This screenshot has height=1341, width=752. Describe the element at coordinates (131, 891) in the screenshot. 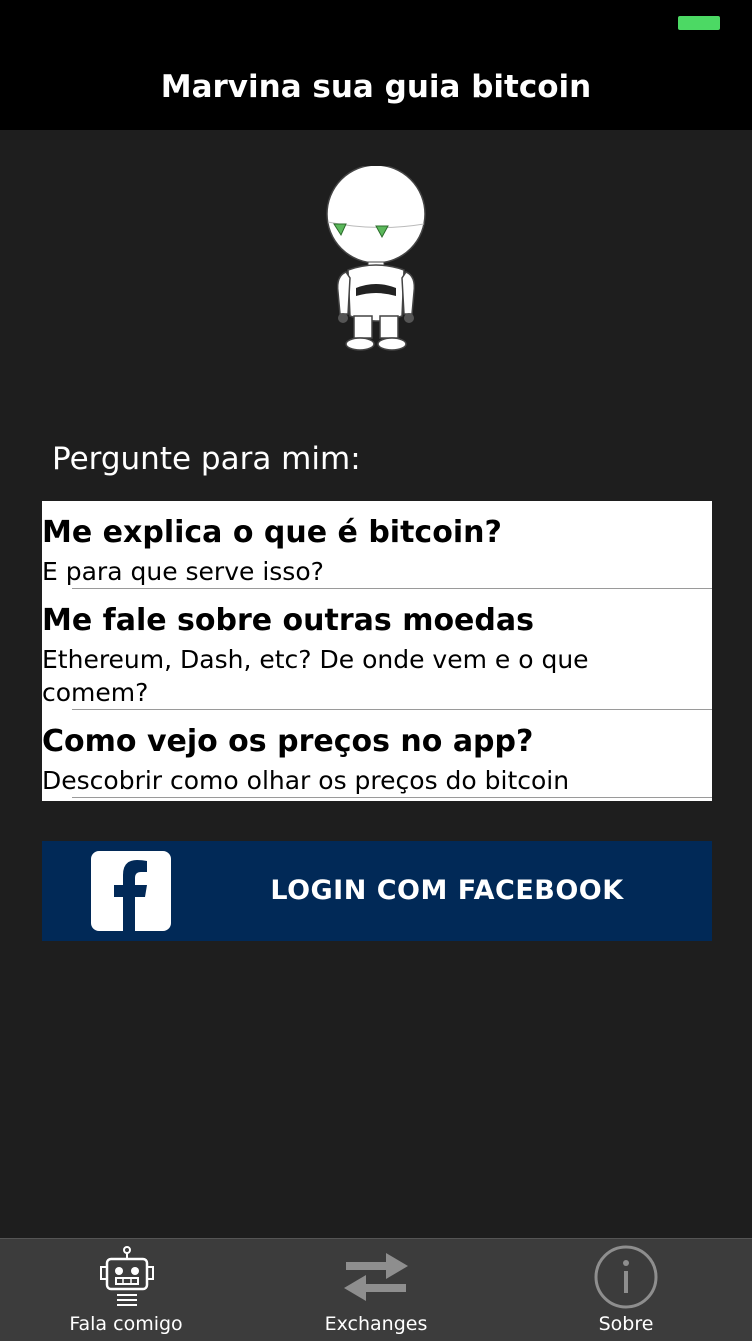

I see `facebook-icon` at that location.